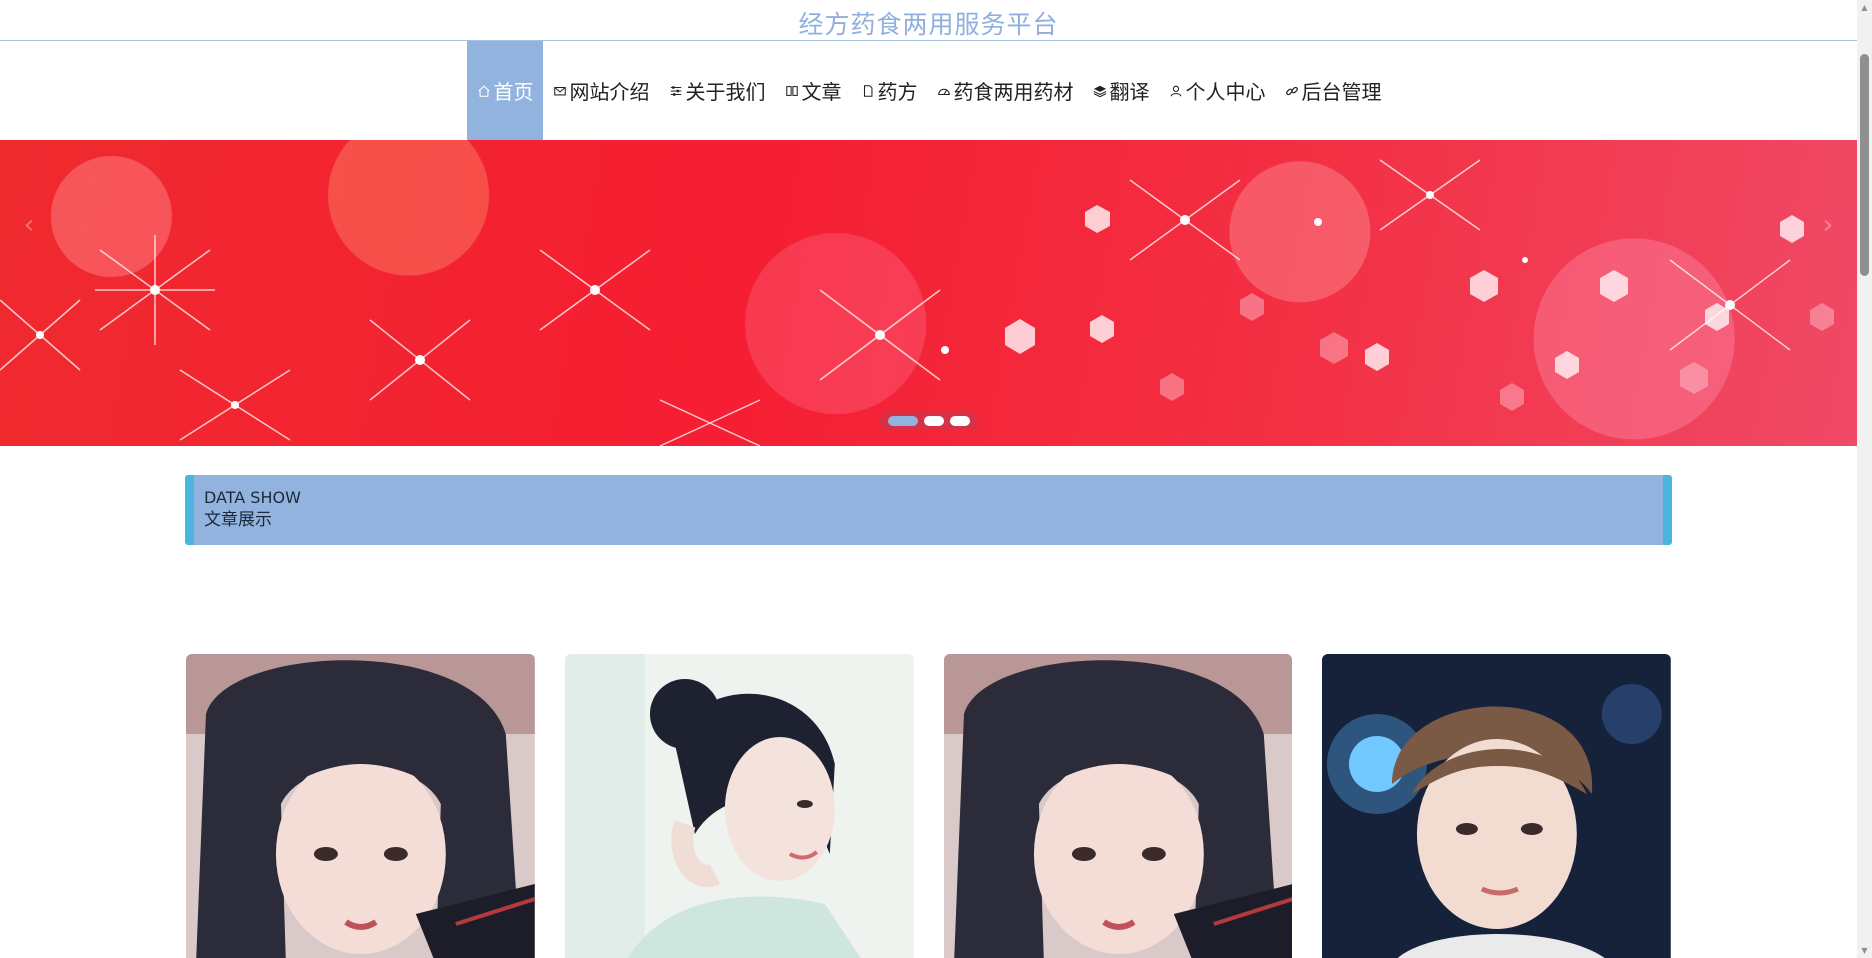 The image size is (1872, 958). Describe the element at coordinates (1129, 92) in the screenshot. I see `nav-label: 翻译` at that location.